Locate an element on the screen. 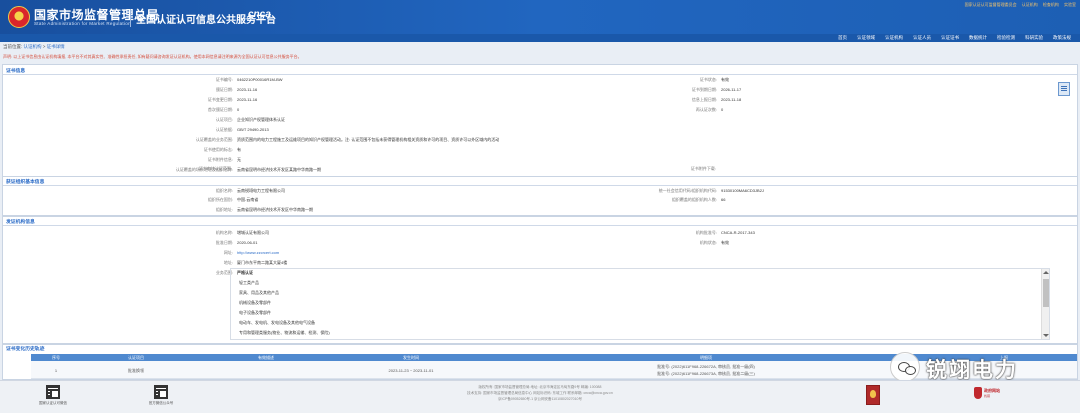 Image resolution: width=1080 pixels, height=413 pixels. field-label: 证书变更日期: is located at coordinates (220, 99).